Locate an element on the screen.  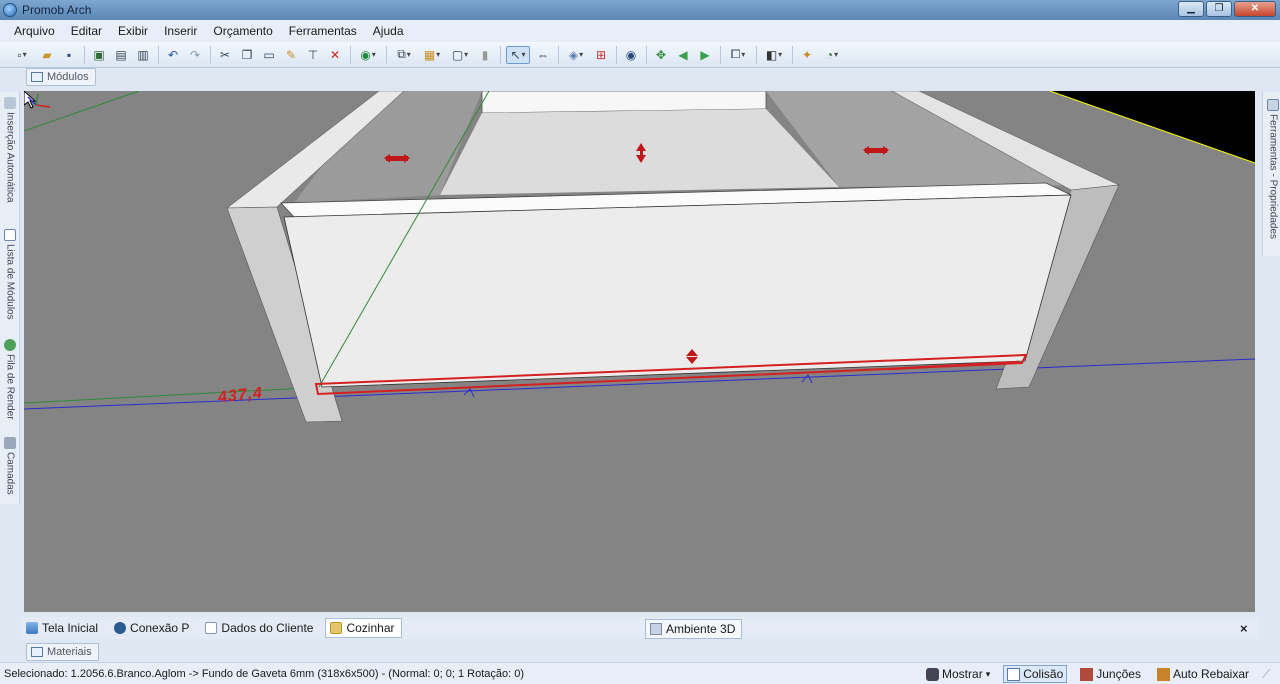
tab-label: Fila de Render is located at coordinates (10, 387).